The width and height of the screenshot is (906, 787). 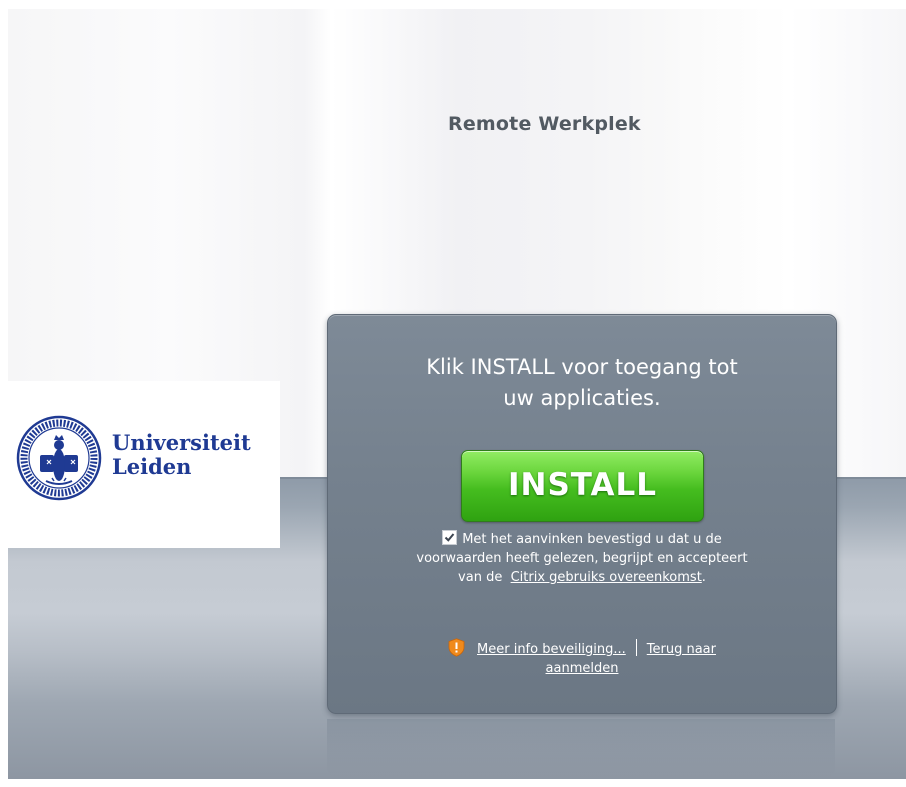 I want to click on check-icon, so click(x=450, y=537).